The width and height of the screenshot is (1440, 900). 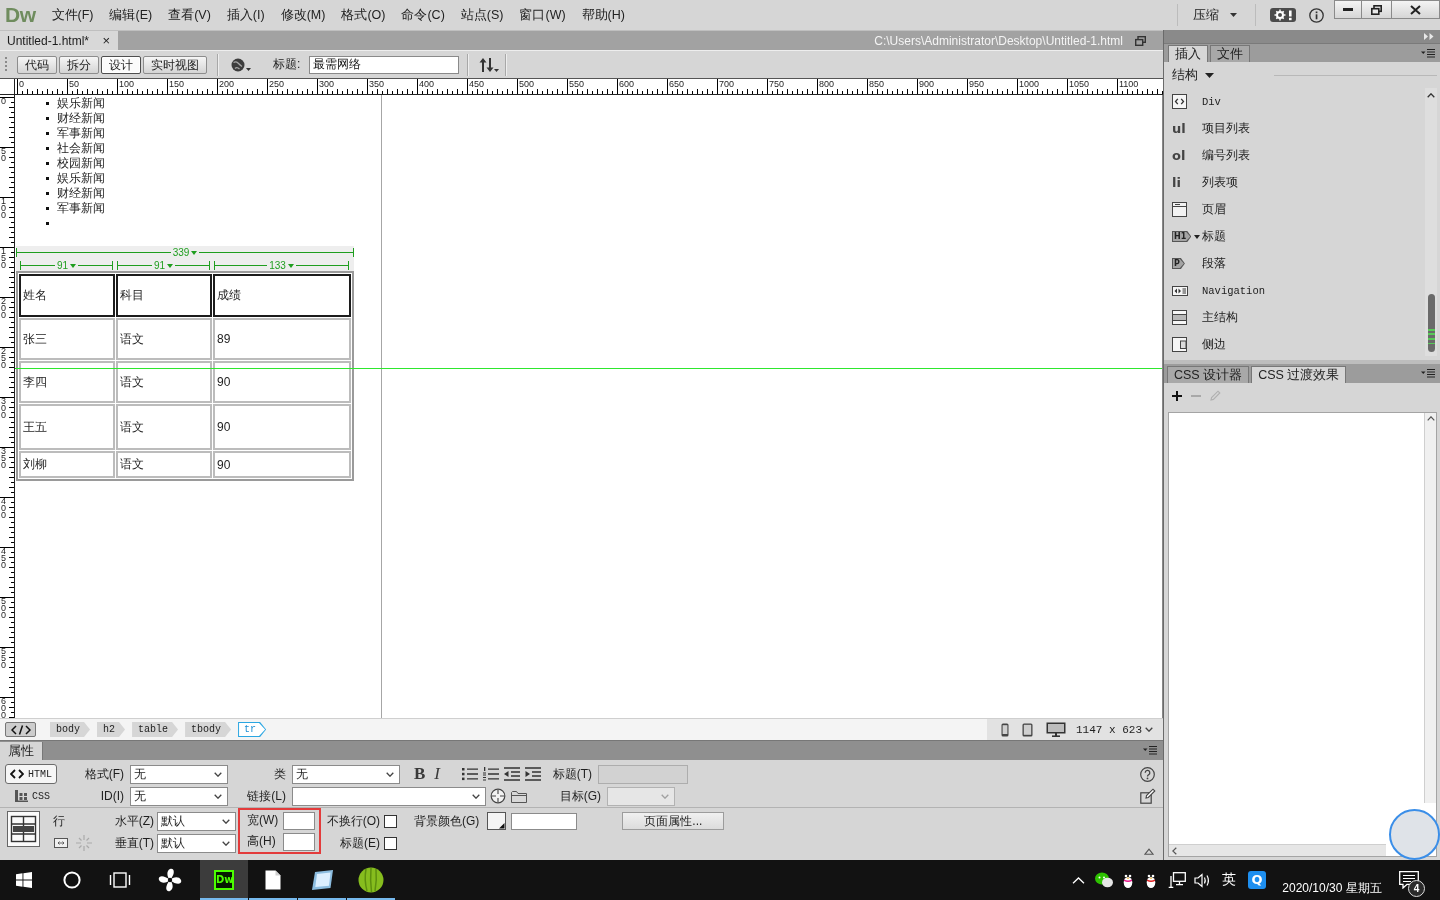 I want to click on category-dropdown: 结构, so click(x=1193, y=75).